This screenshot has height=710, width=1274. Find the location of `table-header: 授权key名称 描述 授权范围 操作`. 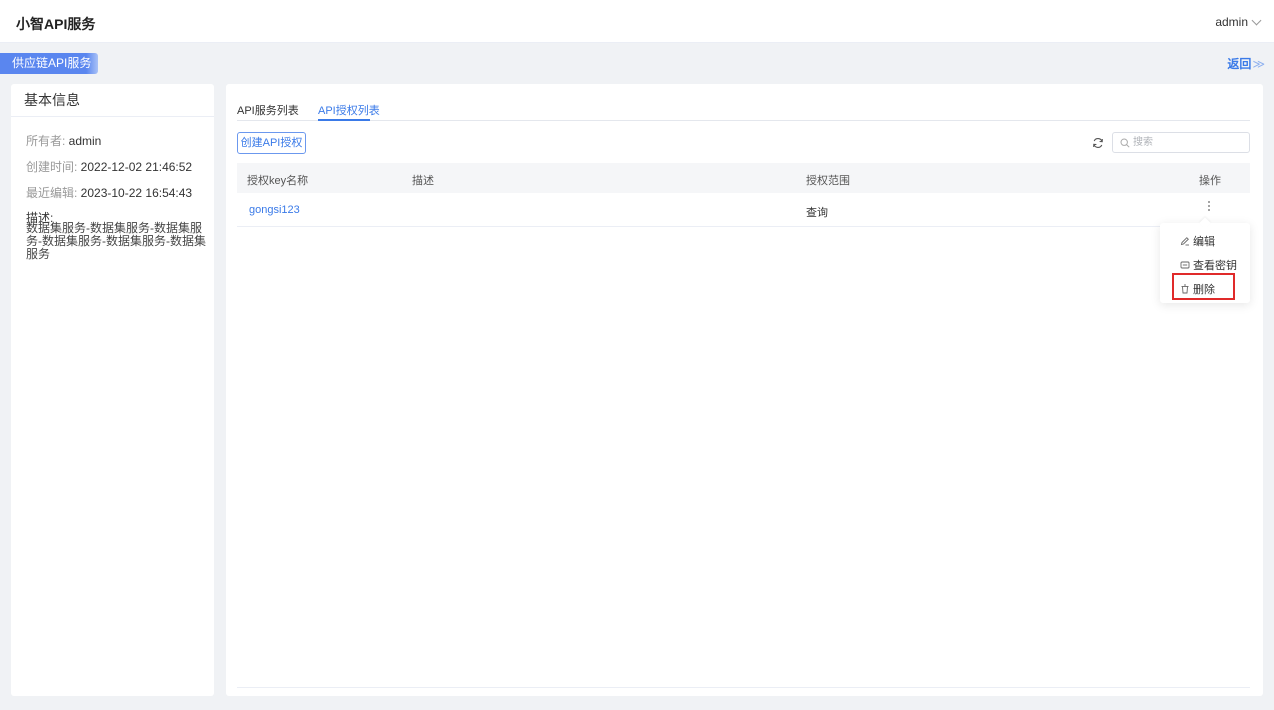

table-header: 授权key名称 描述 授权范围 操作 is located at coordinates (743, 178).